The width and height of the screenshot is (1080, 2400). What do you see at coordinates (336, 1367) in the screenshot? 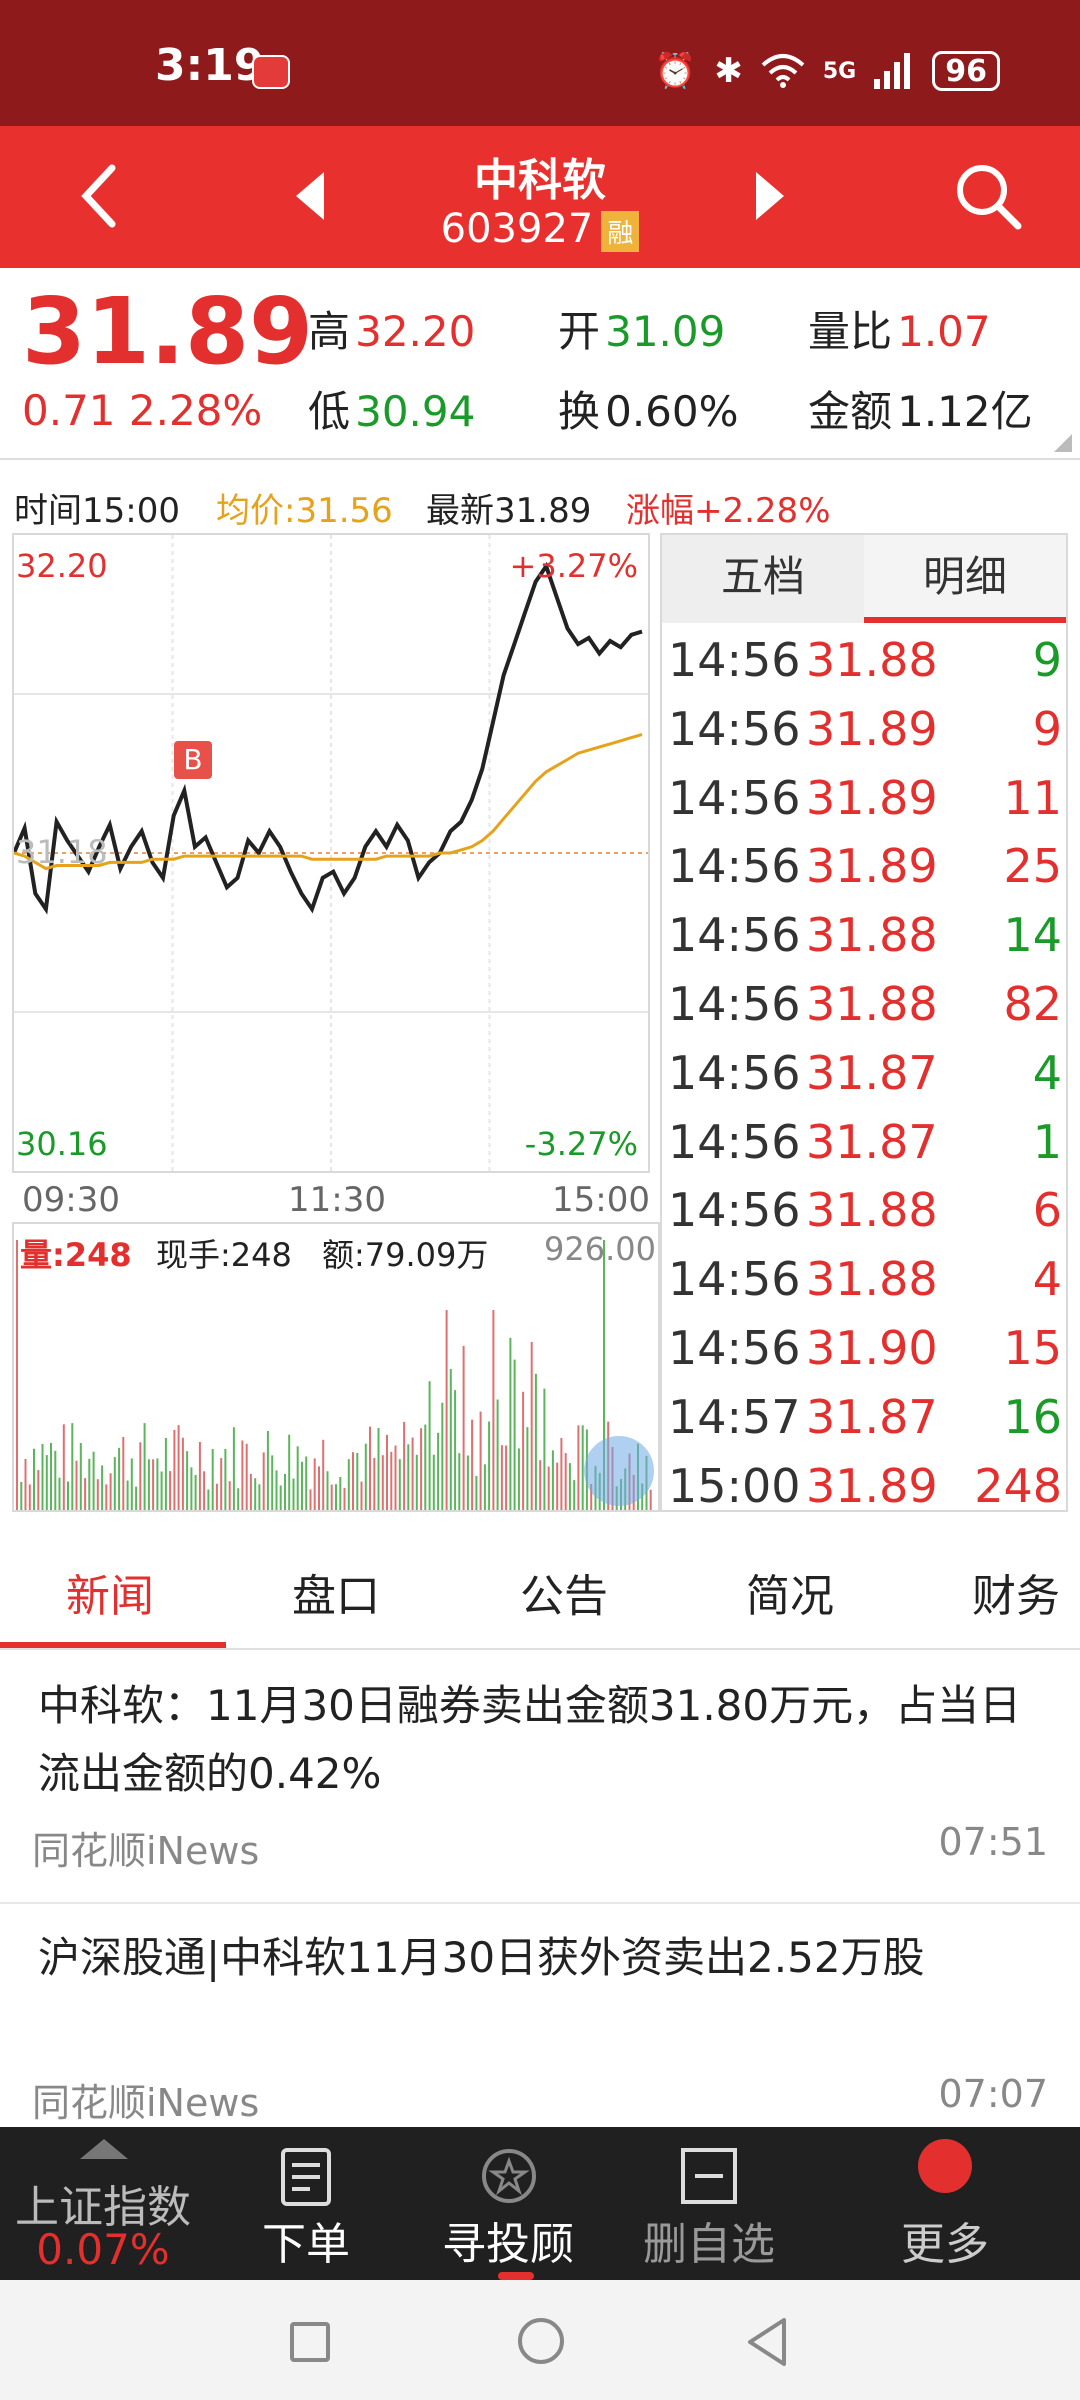
I see `volume-chart: 量:248 现手:248 额:79.09万 926.00` at bounding box center [336, 1367].